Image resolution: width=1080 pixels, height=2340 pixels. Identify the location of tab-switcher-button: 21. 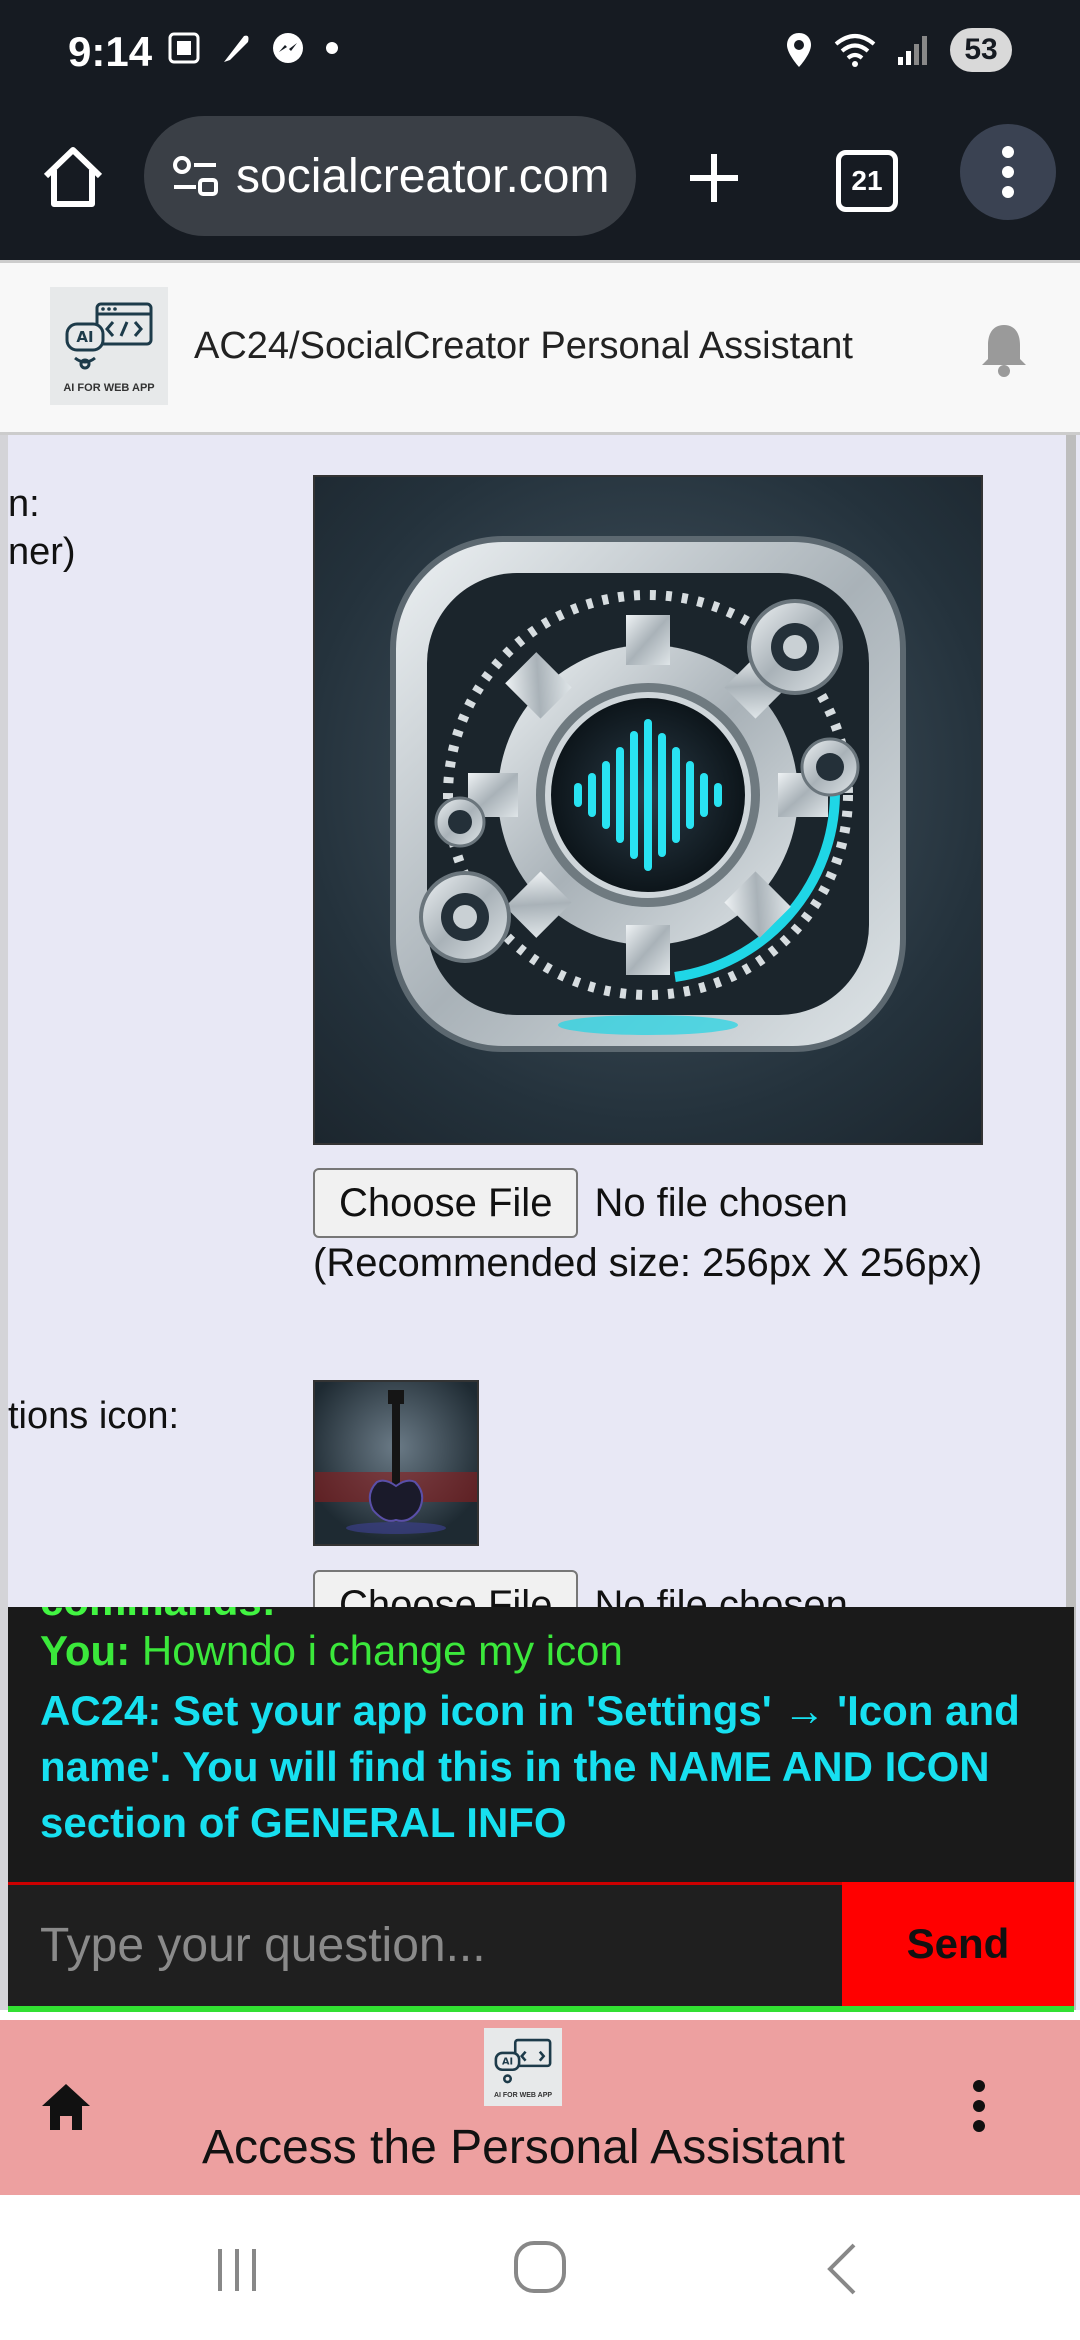
(867, 181).